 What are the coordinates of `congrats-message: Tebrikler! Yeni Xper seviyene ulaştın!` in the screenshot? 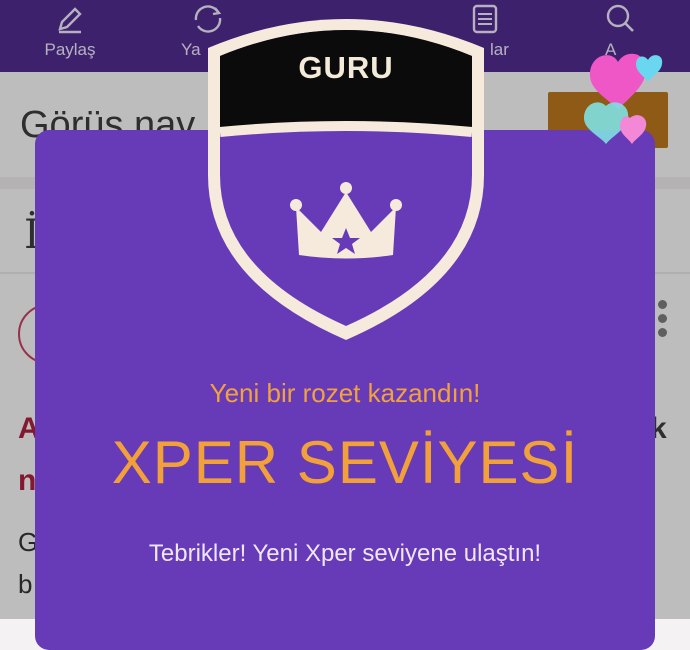 It's located at (345, 553).